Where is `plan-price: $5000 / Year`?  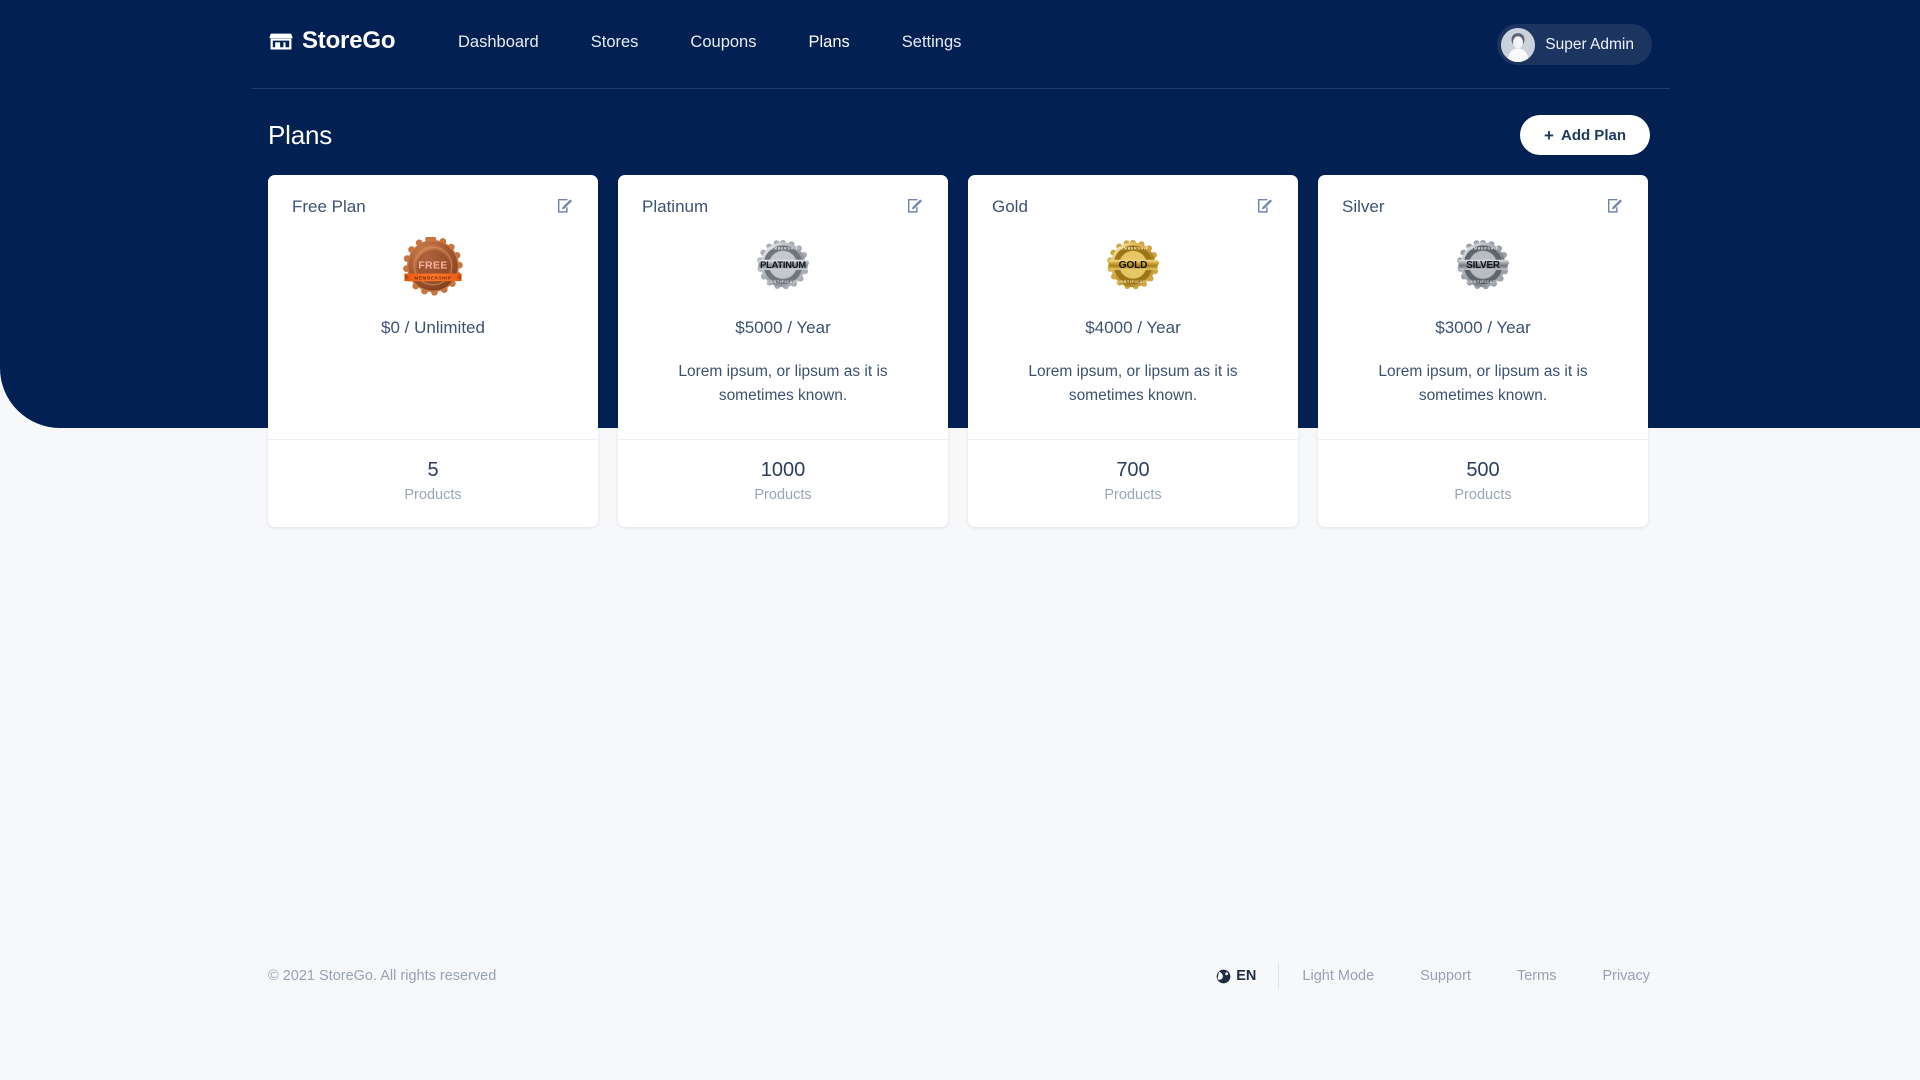
plan-price: $5000 / Year is located at coordinates (783, 328).